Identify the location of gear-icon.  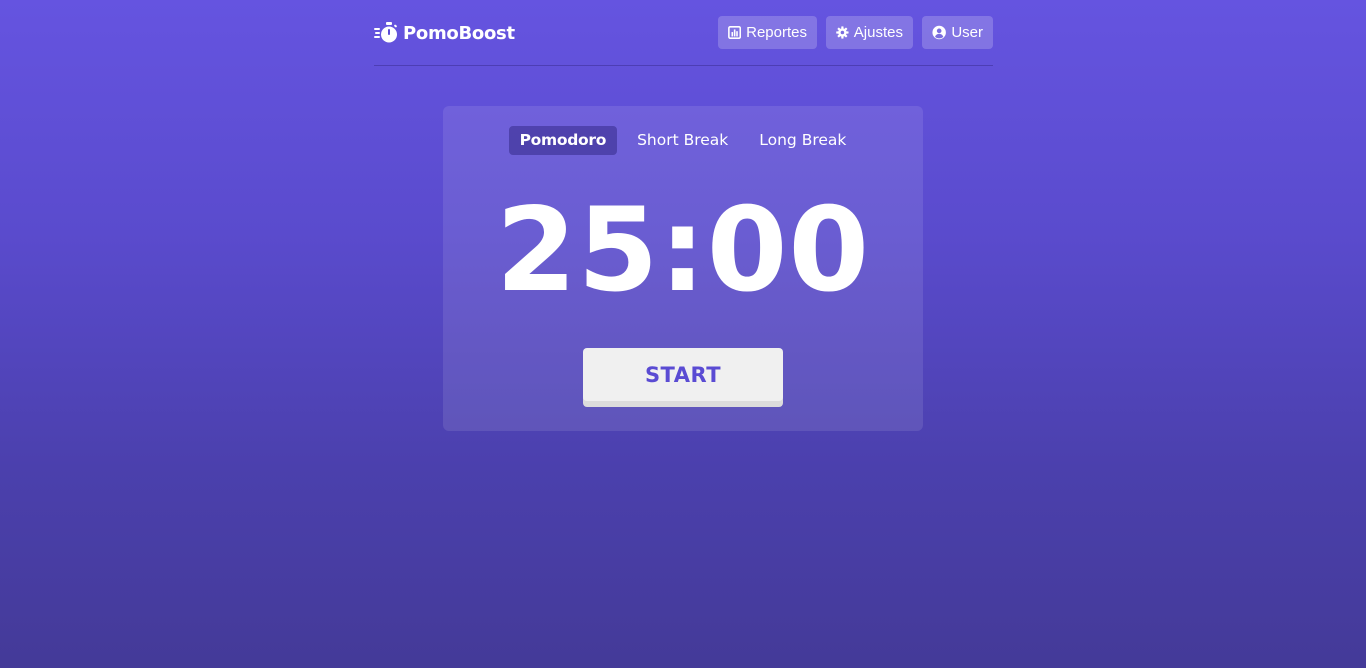
(842, 32).